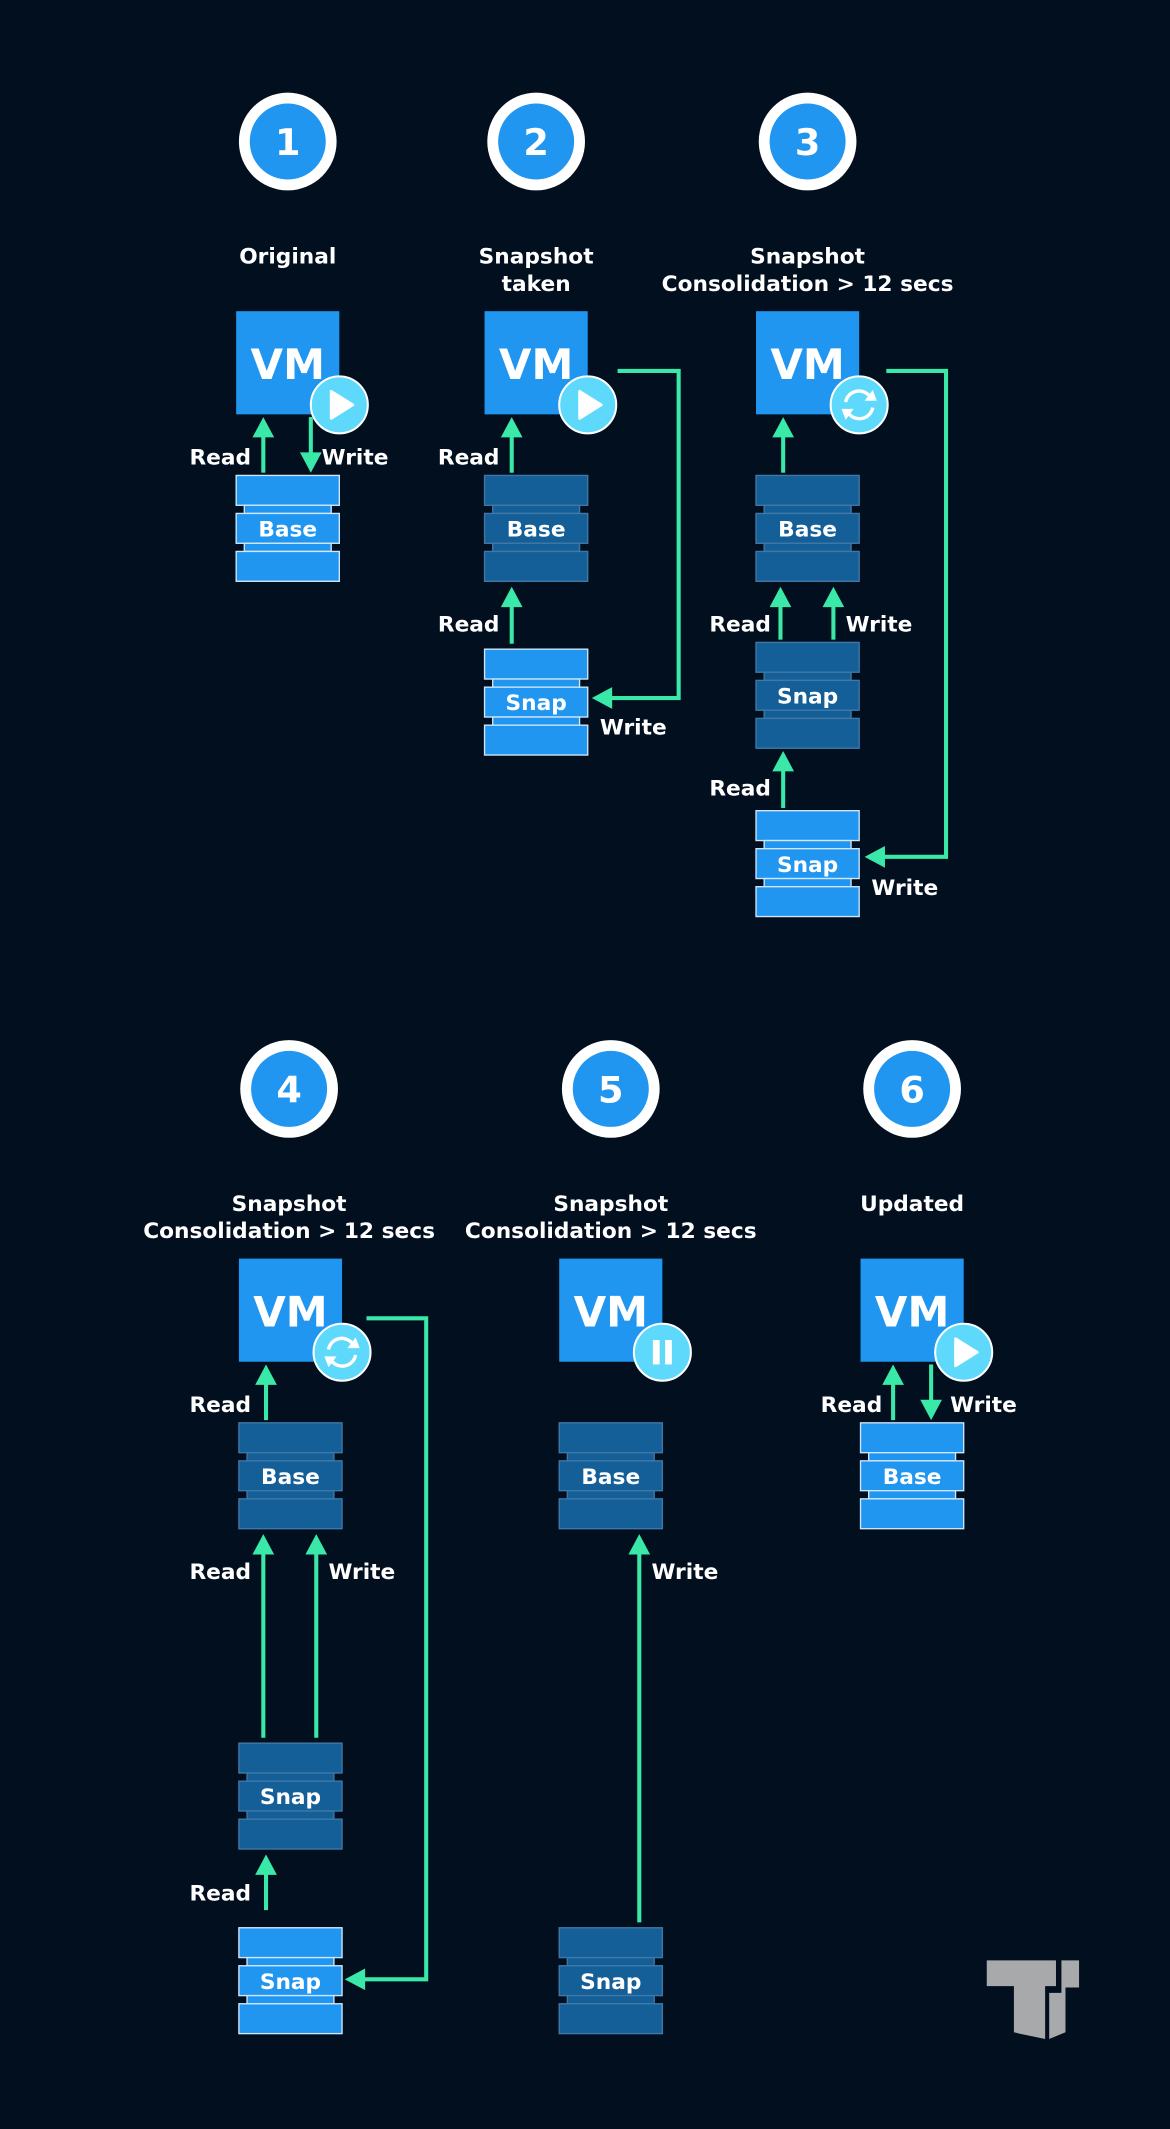 The image size is (1170, 2129). I want to click on panel-title: Original, so click(287, 257).